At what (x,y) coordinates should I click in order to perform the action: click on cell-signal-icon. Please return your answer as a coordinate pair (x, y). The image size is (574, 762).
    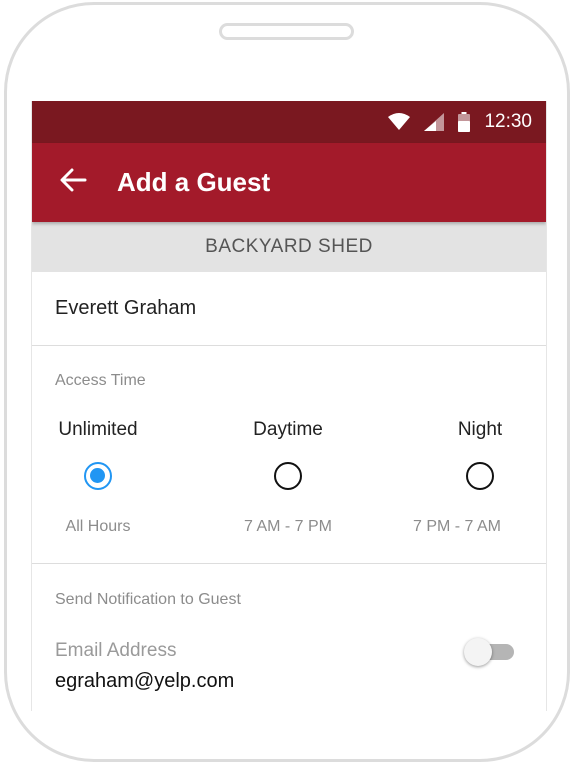
    Looking at the image, I should click on (434, 122).